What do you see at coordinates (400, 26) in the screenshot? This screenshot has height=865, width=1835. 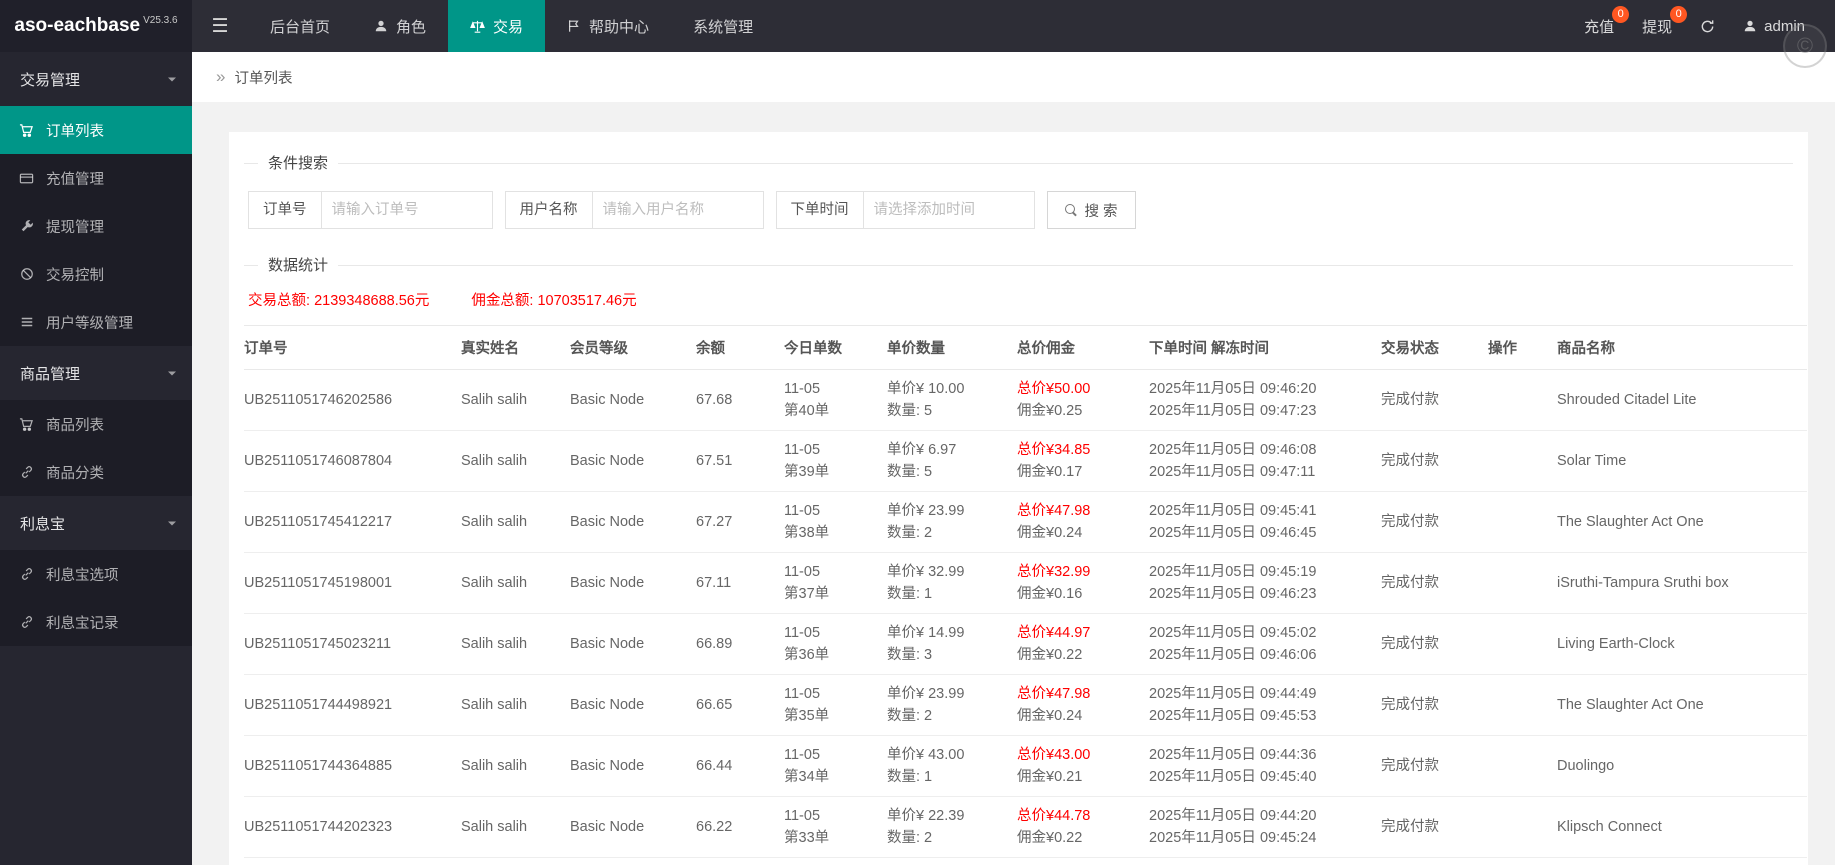 I see `nav-item-1: 角色` at bounding box center [400, 26].